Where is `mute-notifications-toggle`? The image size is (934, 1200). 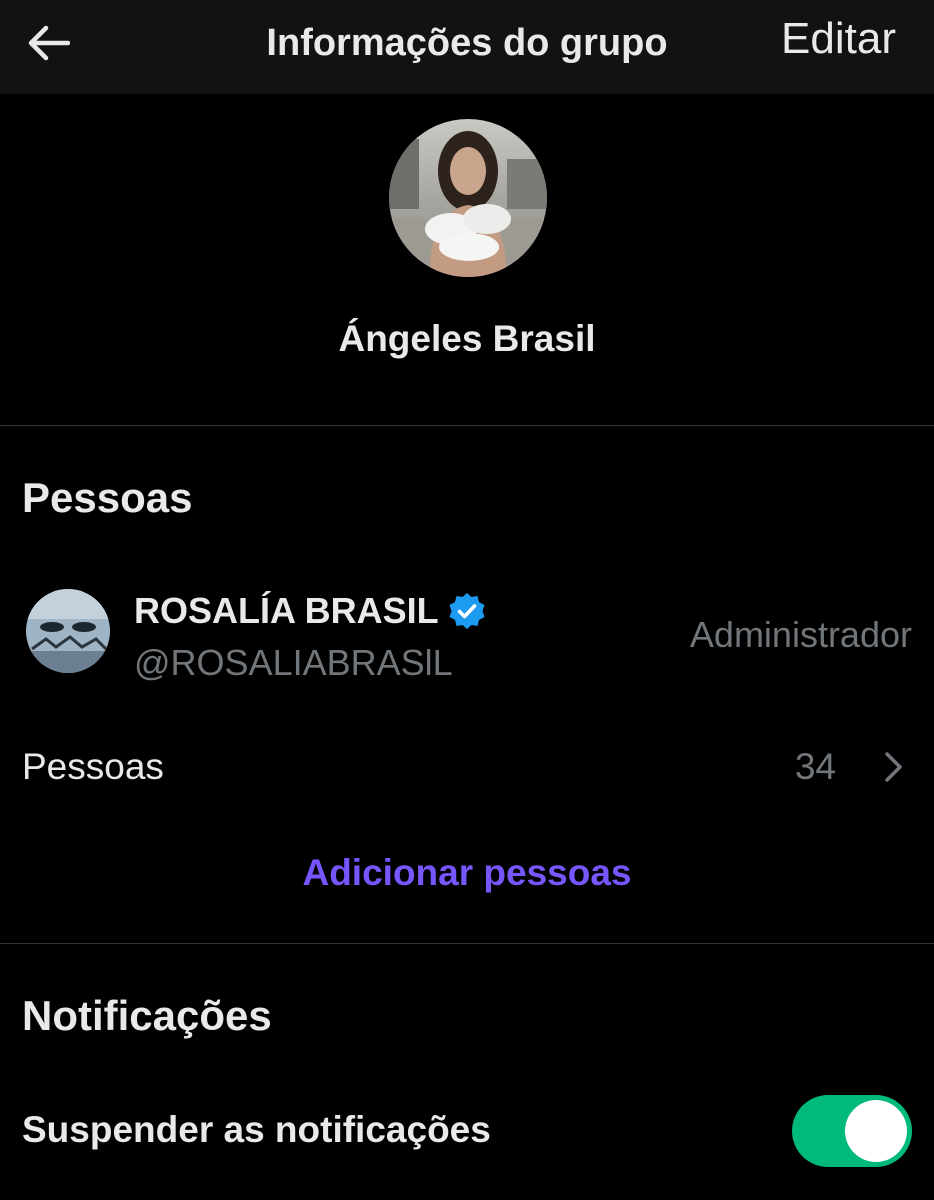
mute-notifications-toggle is located at coordinates (852, 1131).